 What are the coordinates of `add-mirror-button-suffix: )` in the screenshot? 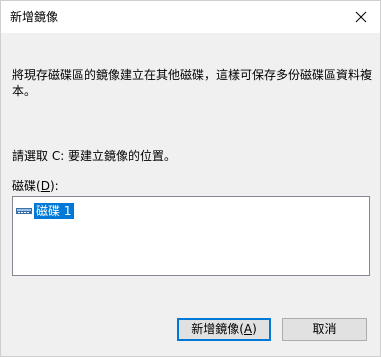 It's located at (254, 329).